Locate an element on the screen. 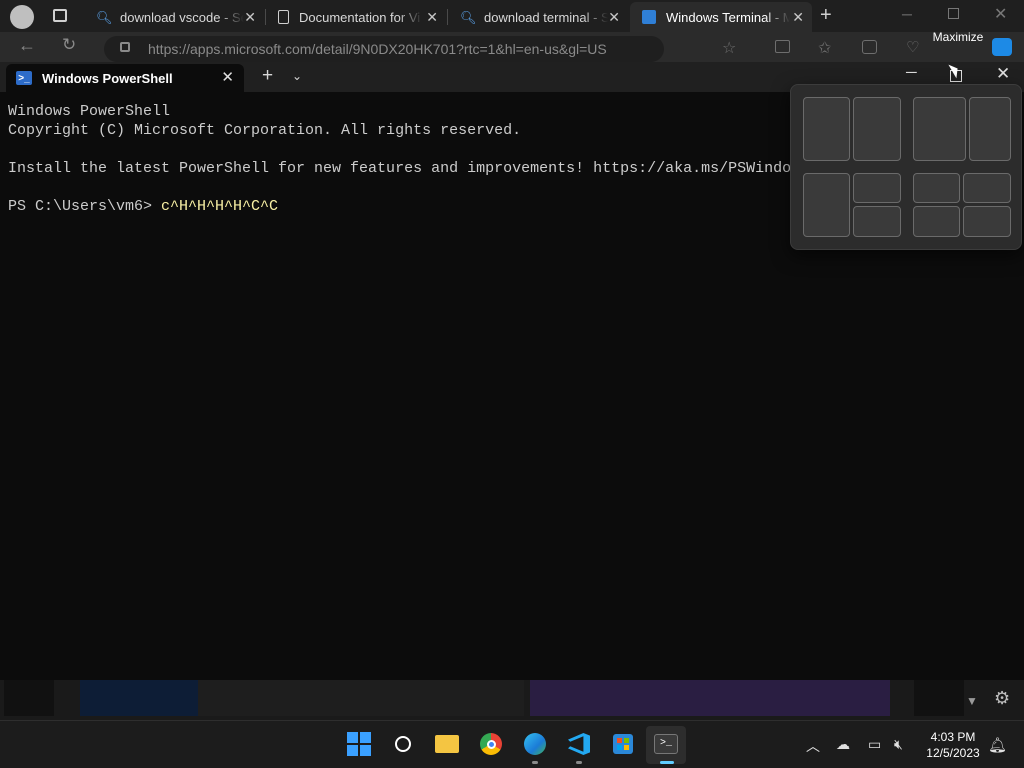 The height and width of the screenshot is (768, 1024). extensions-icon: ♡ is located at coordinates (912, 47).